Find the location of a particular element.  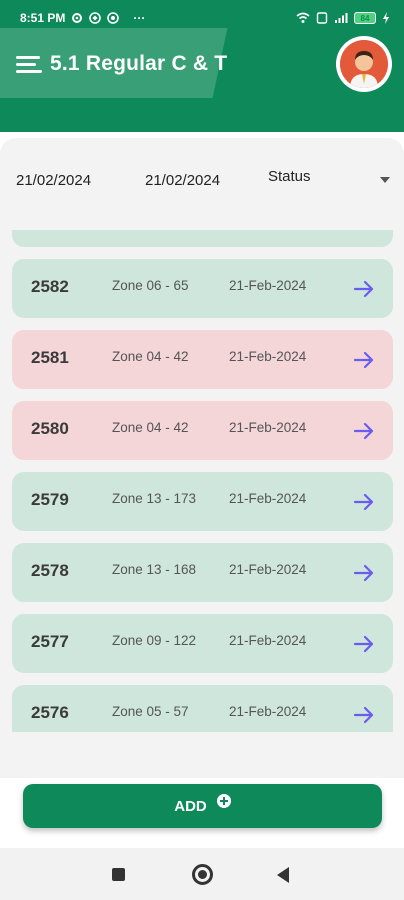

status-more-indicator: ··· is located at coordinates (139, 18).